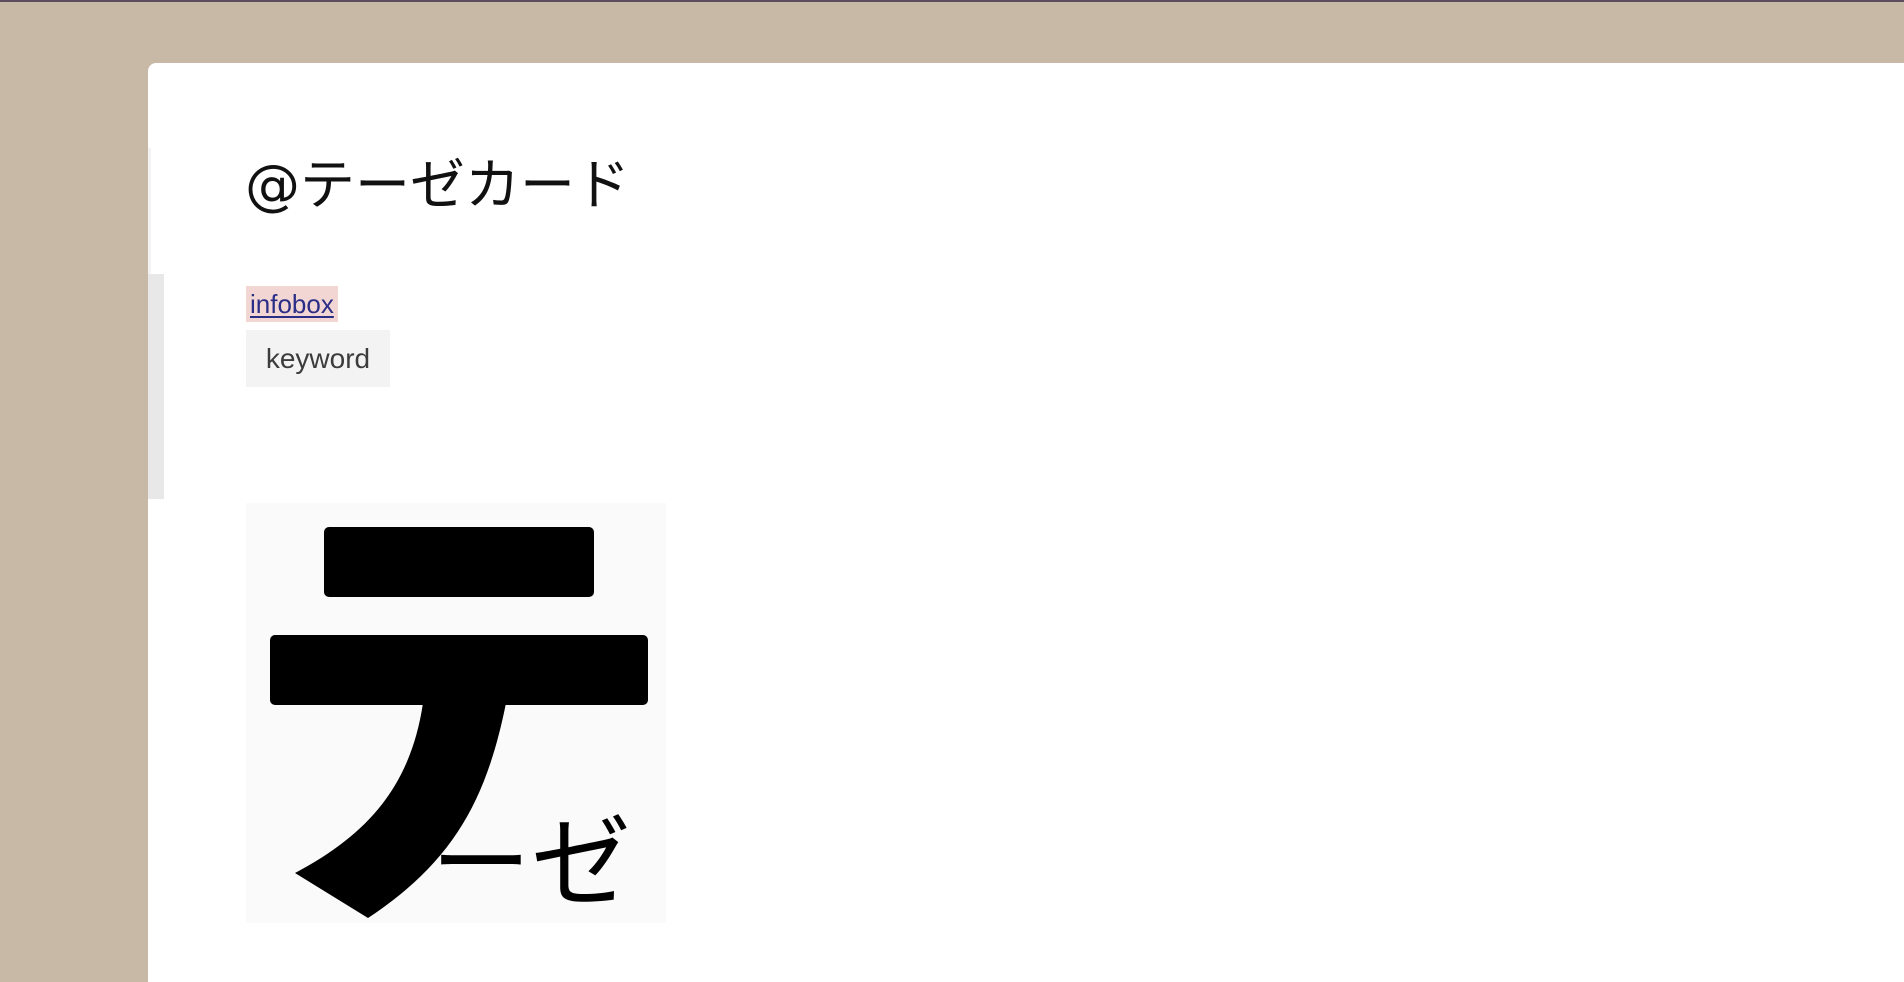 The height and width of the screenshot is (982, 1904). Describe the element at coordinates (156, 386) in the screenshot. I see `gutter-strip` at that location.